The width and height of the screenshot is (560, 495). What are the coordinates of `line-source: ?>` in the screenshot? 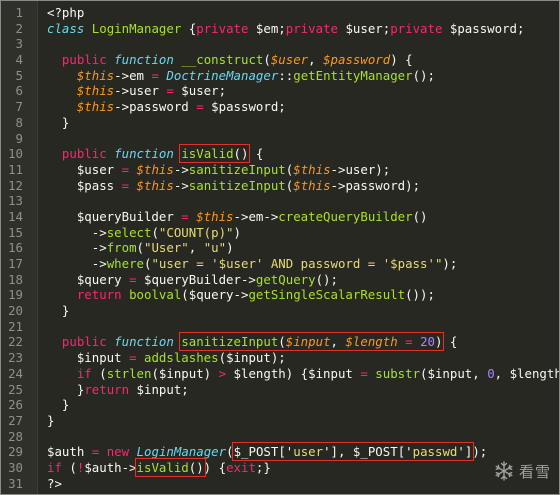 It's located at (54, 484).